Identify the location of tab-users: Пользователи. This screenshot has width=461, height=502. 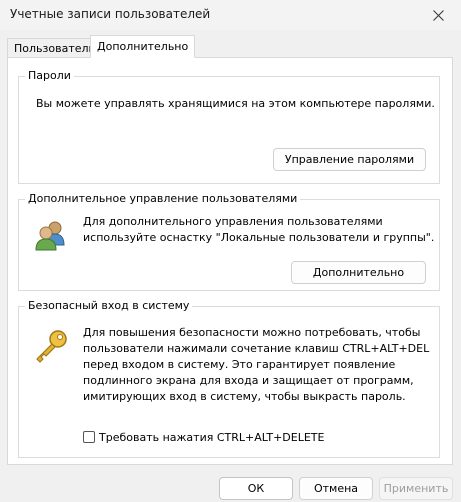
(55, 48).